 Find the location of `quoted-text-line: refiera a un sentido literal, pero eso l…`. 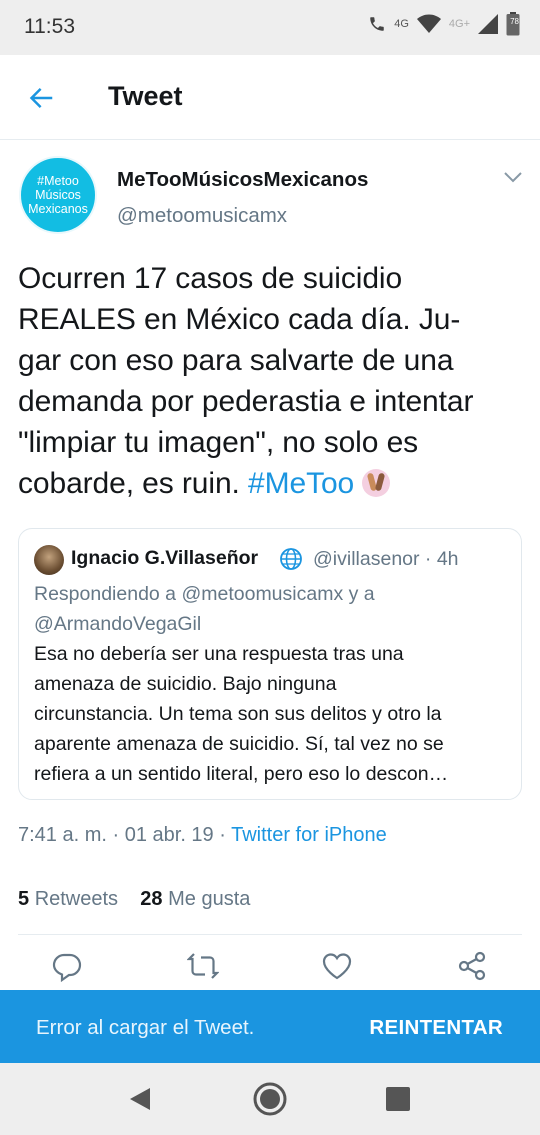

quoted-text-line: refiera a un sentido literal, pero eso l… is located at coordinates (241, 774).